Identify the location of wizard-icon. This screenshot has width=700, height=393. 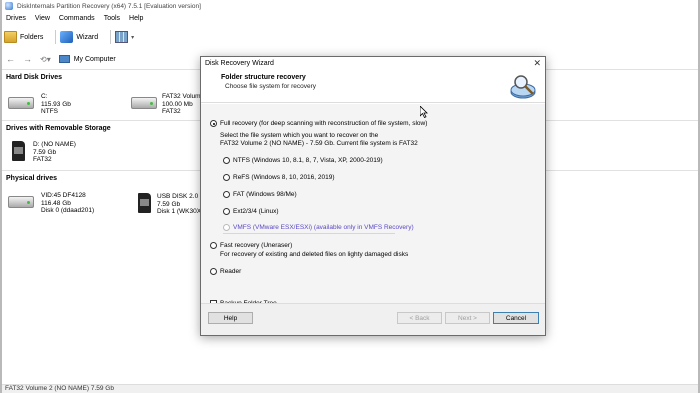
(67, 37).